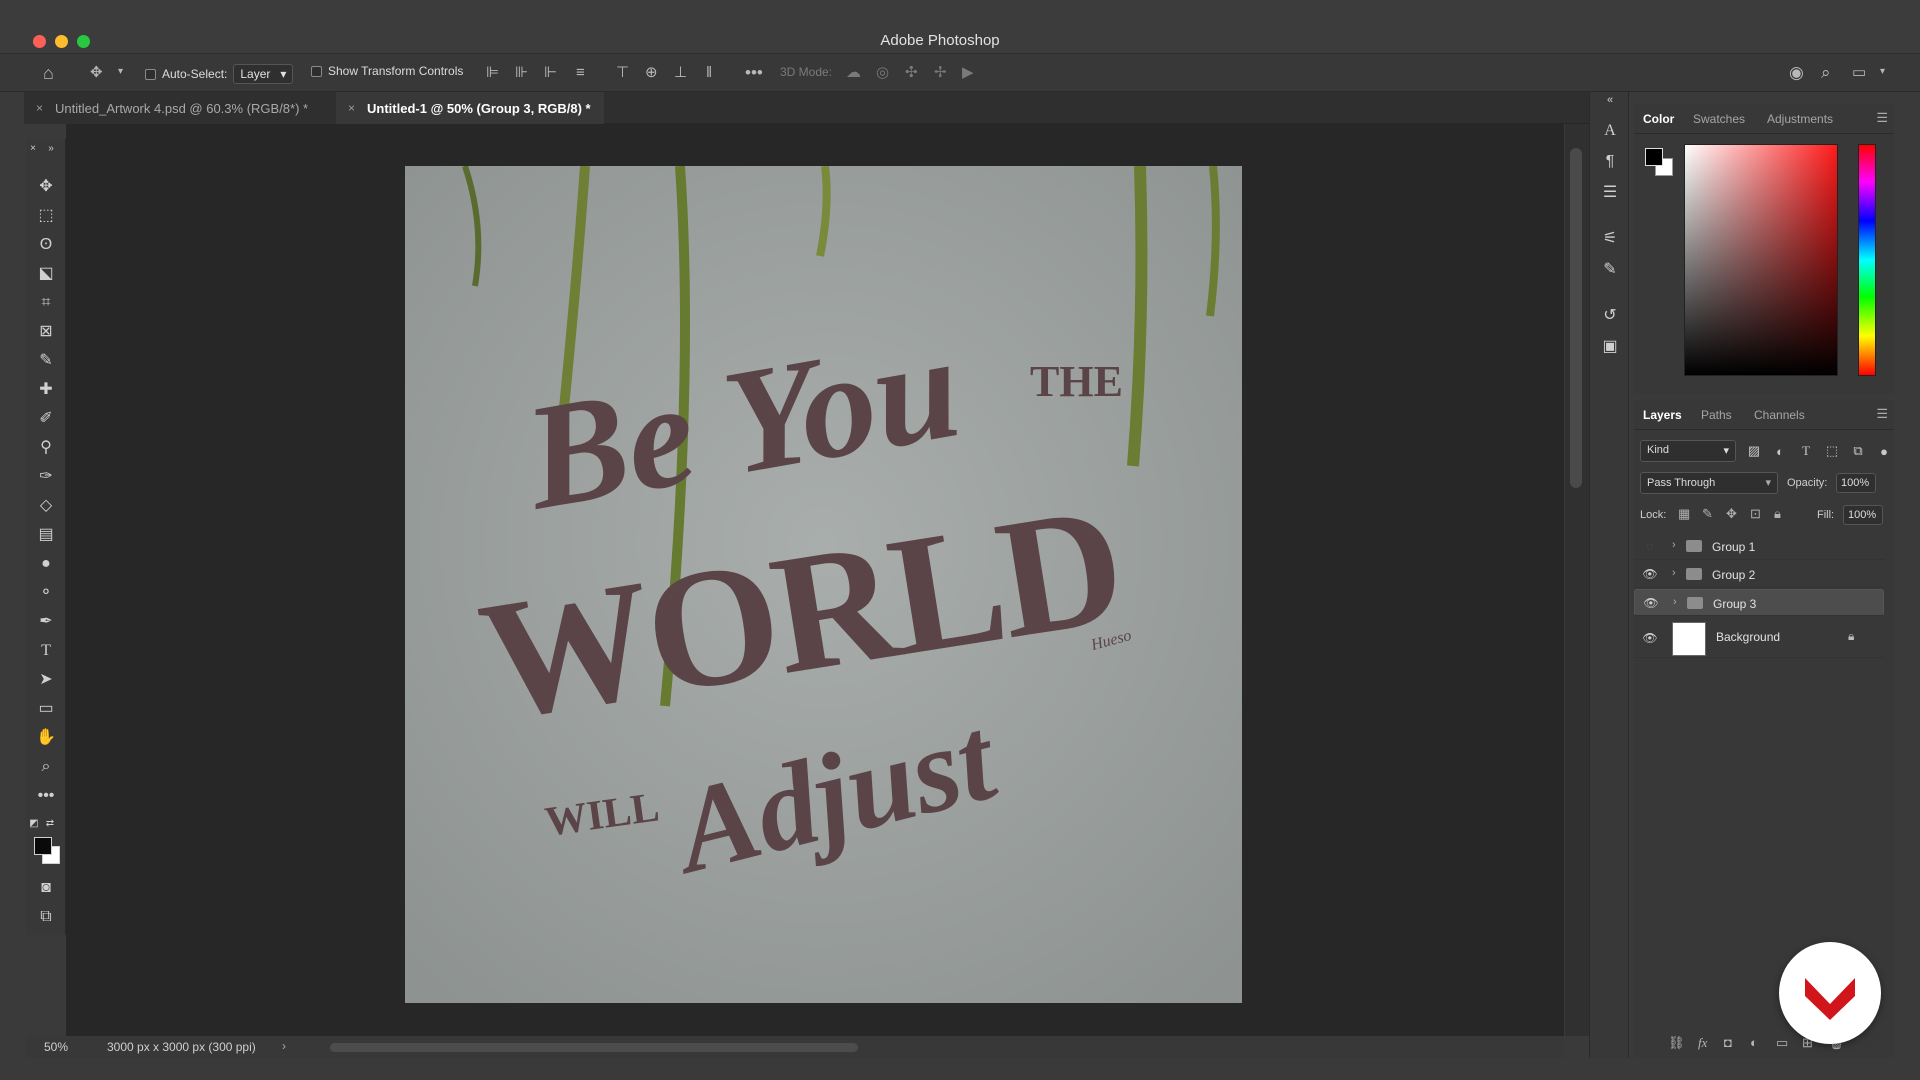 This screenshot has width=1920, height=1080. What do you see at coordinates (1662, 415) in the screenshot?
I see `tab-layers: Layers` at bounding box center [1662, 415].